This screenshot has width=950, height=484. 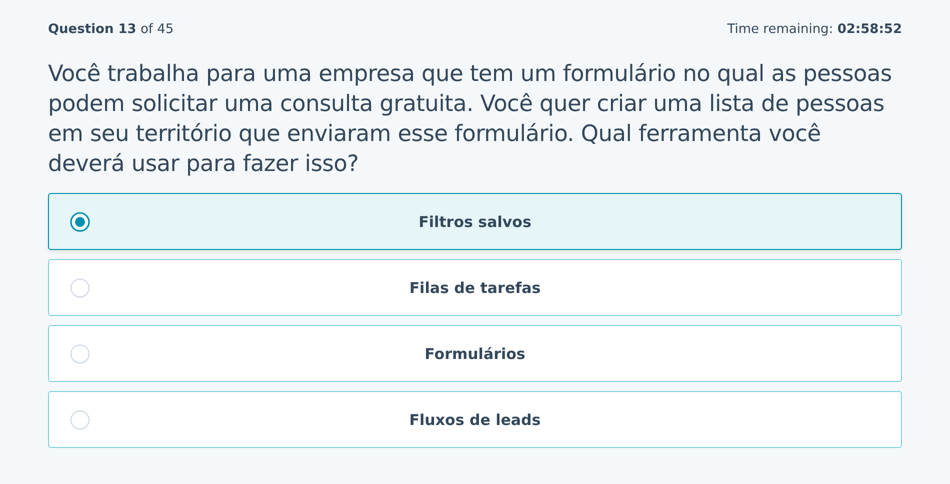 I want to click on answer-option: Filtros salvos, so click(x=475, y=221).